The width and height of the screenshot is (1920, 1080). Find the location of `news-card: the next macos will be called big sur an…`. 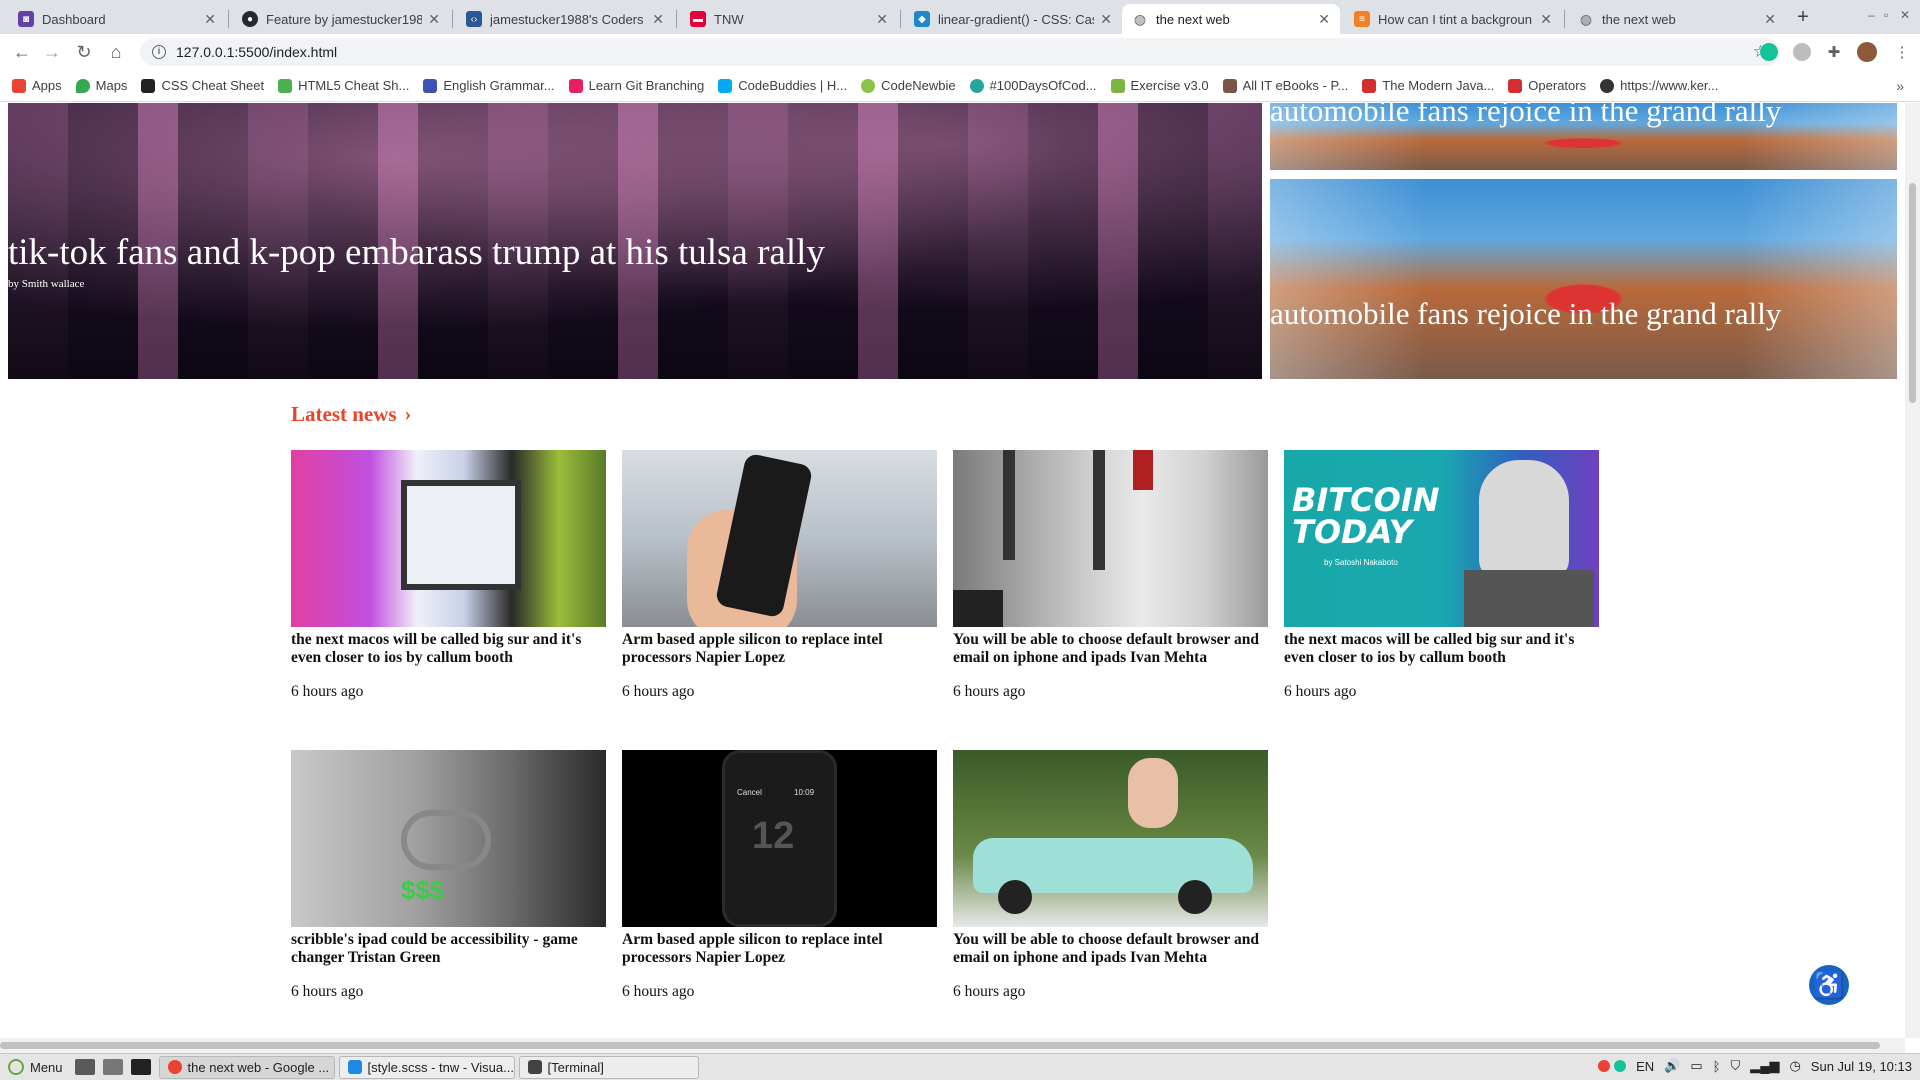

news-card: the next macos will be called big sur an… is located at coordinates (448, 575).